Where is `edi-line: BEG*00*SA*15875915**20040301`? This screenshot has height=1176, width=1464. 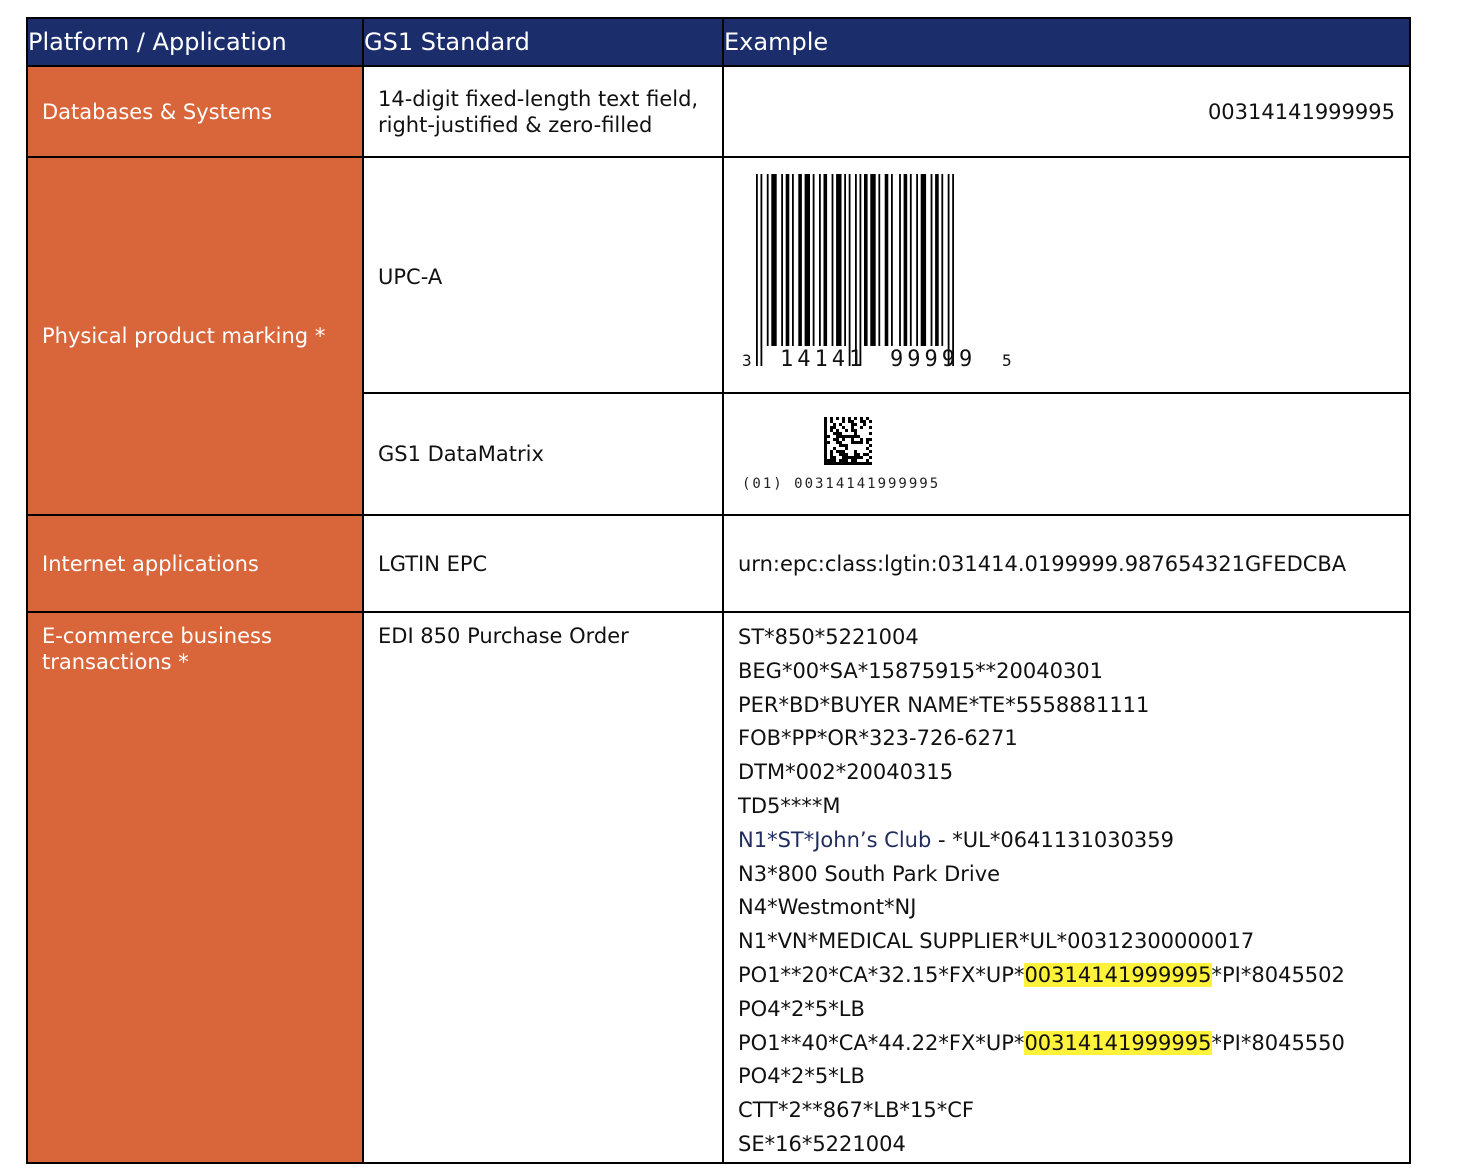
edi-line: BEG*00*SA*15875915**20040301 is located at coordinates (921, 670).